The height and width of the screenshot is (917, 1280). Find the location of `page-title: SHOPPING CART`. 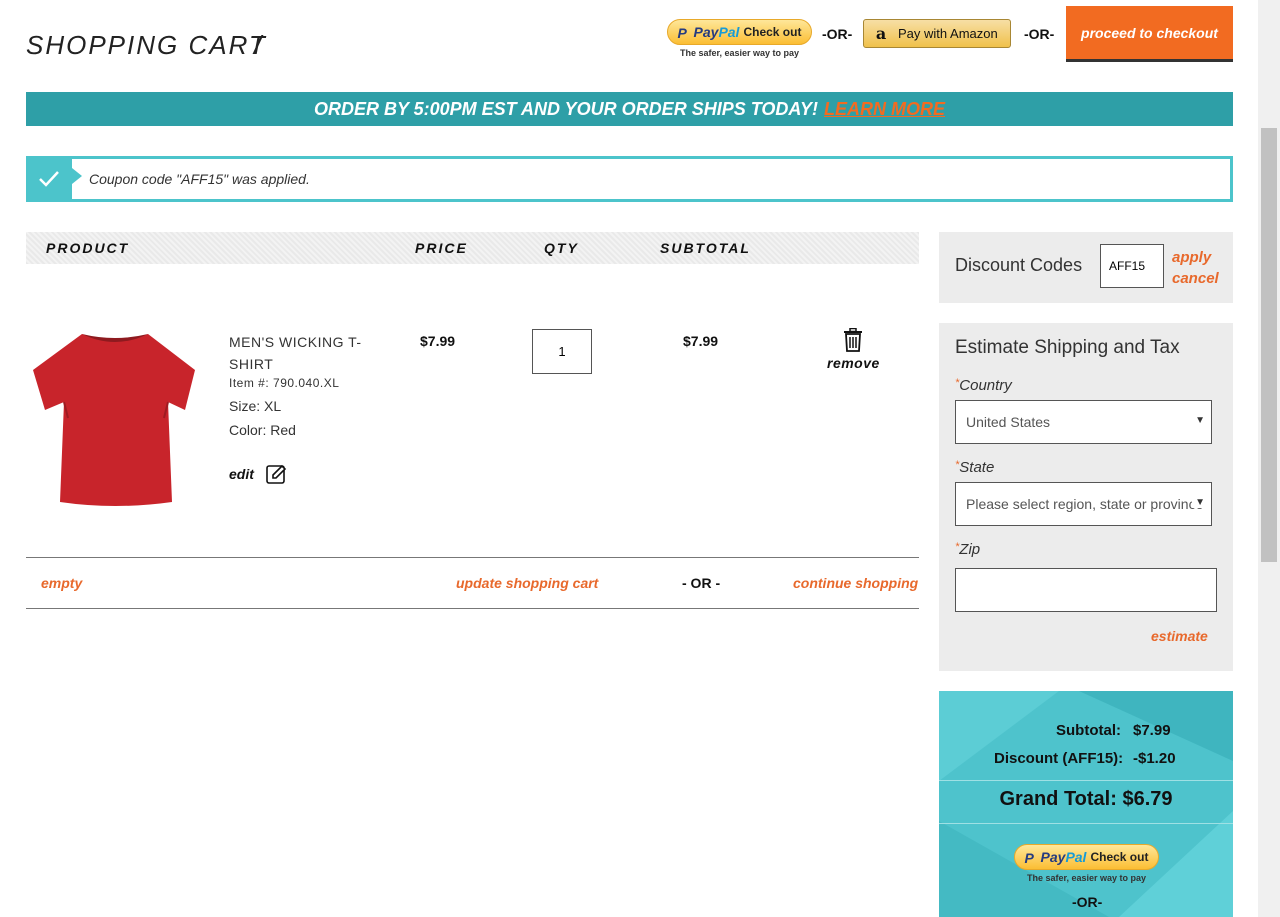

page-title: SHOPPING CART is located at coordinates (146, 45).